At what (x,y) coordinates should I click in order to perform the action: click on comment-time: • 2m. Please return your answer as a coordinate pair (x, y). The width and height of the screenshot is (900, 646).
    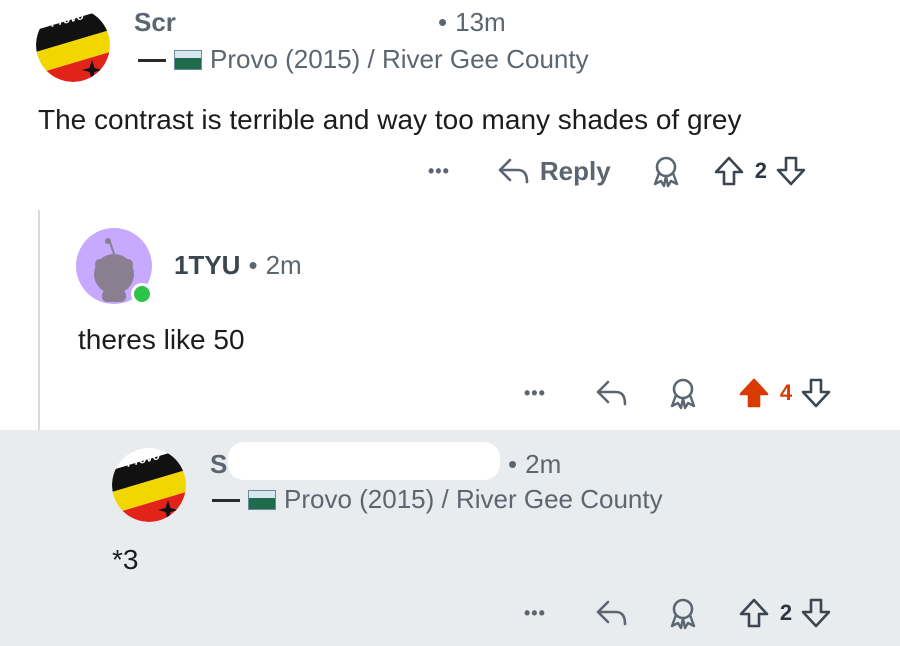
    Looking at the image, I should click on (535, 464).